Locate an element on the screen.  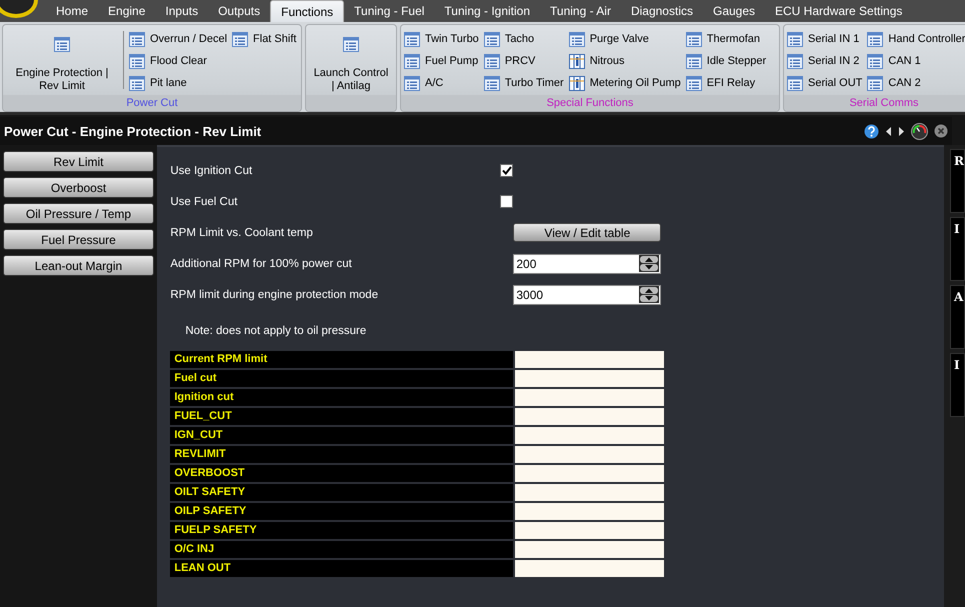
status-label: FUEL_CUT is located at coordinates (342, 416).